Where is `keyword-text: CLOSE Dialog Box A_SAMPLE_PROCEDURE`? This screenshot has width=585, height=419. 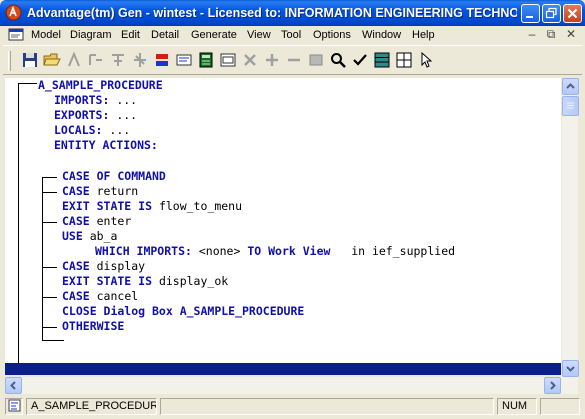 keyword-text: CLOSE Dialog Box A_SAMPLE_PROCEDURE is located at coordinates (183, 311).